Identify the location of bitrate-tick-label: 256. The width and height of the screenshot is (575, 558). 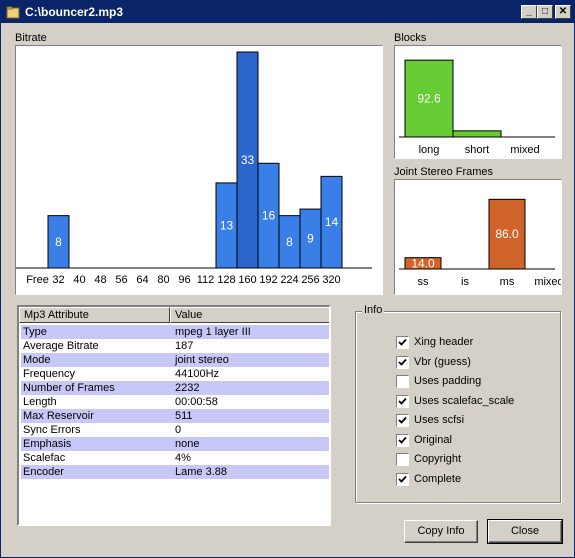
(310, 280).